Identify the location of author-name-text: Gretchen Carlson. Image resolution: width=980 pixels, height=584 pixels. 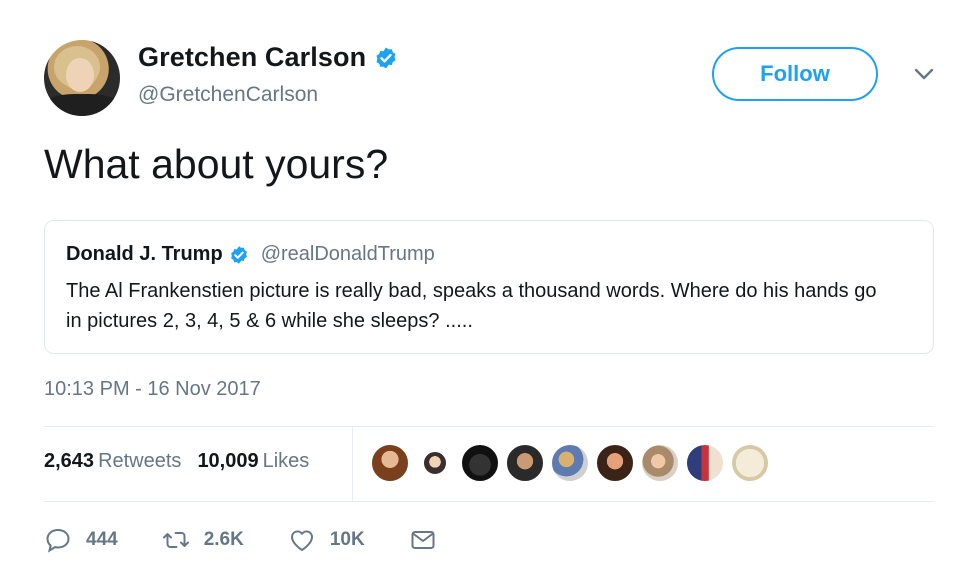
(252, 57).